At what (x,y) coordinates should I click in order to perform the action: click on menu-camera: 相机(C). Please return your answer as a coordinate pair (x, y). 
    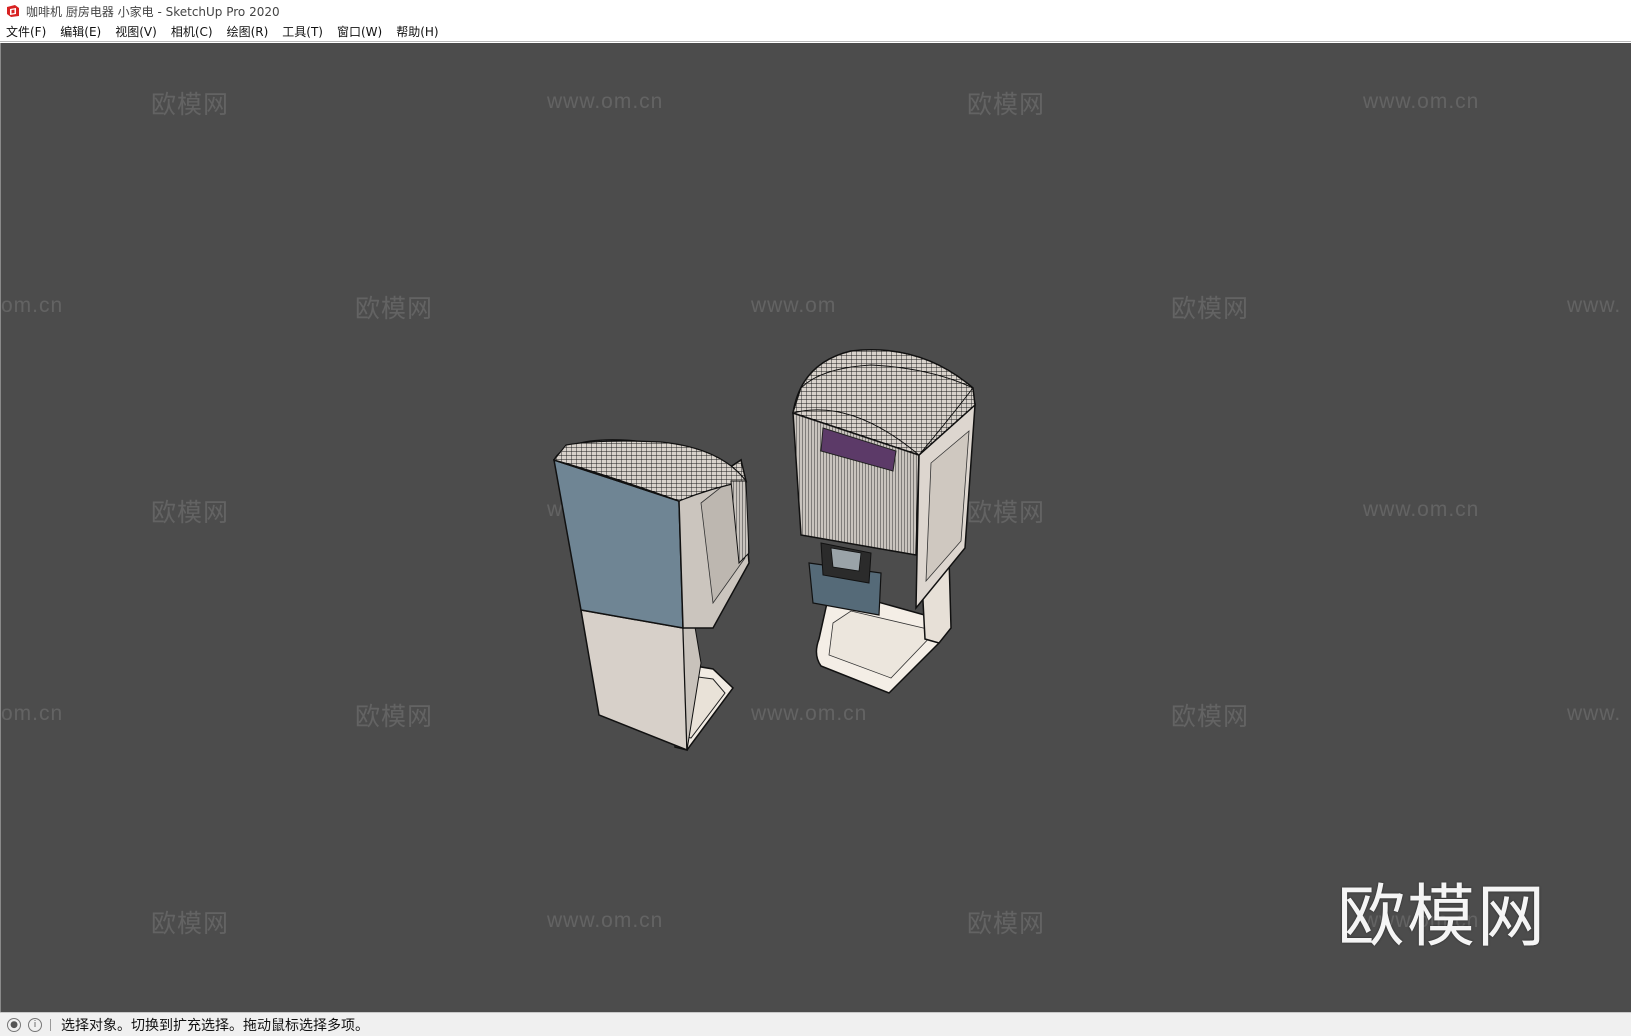
    Looking at the image, I should click on (192, 32).